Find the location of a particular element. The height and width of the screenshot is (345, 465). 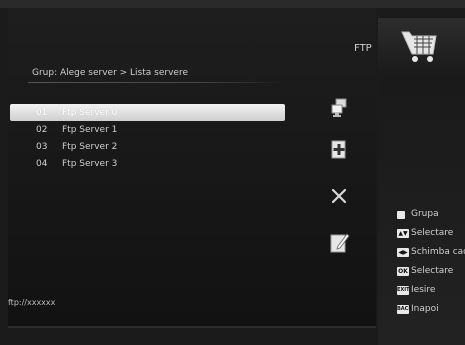

server-number: 04 is located at coordinates (42, 164).